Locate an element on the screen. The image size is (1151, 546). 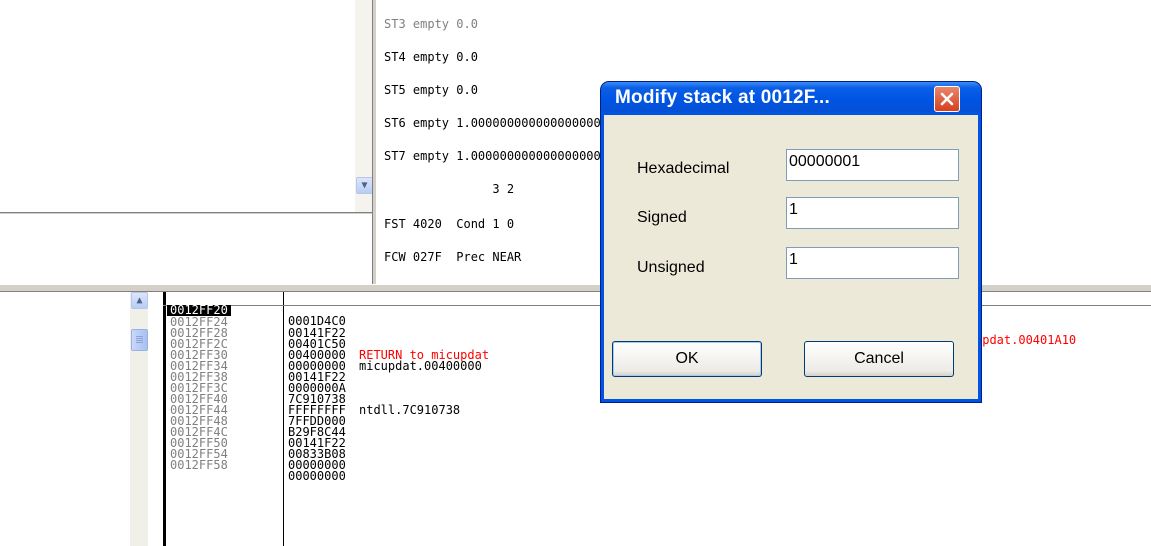
stack-row: 0012FF38 0000000A is located at coordinates (254, 377).